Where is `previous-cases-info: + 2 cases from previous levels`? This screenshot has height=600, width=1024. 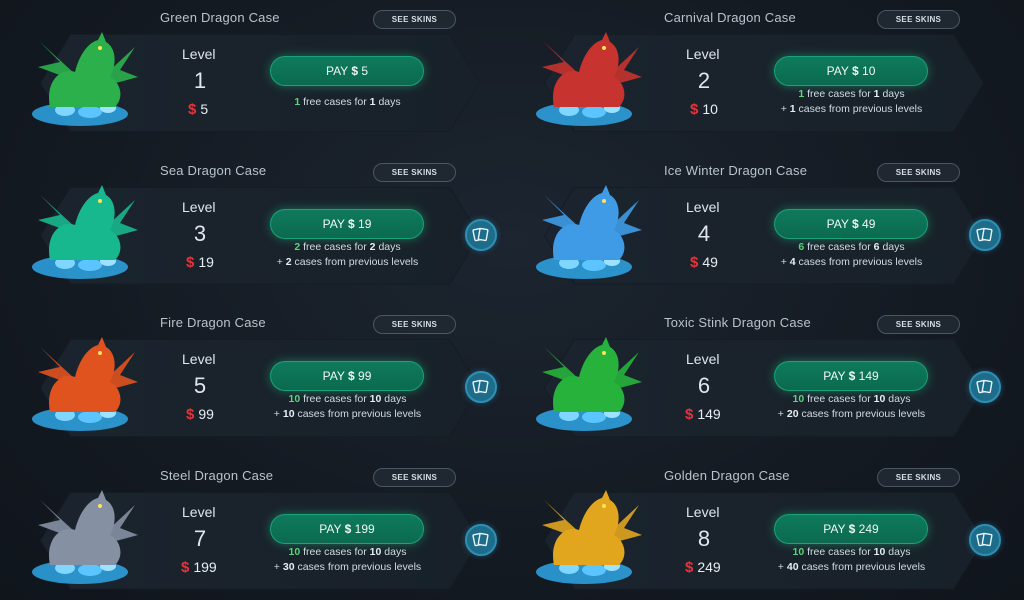
previous-cases-info: + 2 cases from previous levels is located at coordinates (347, 261).